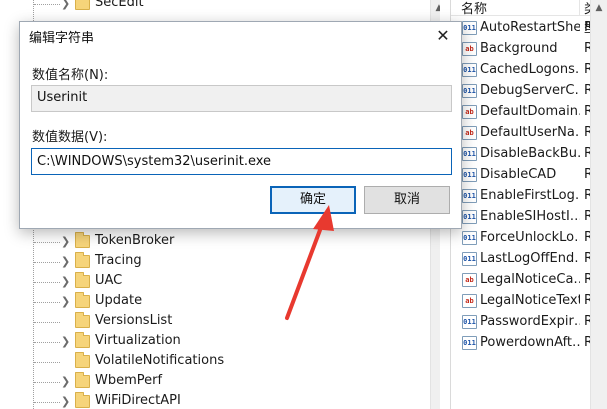 The height and width of the screenshot is (409, 607). What do you see at coordinates (220, 282) in the screenshot?
I see `tree-item: ❯ UAC` at bounding box center [220, 282].